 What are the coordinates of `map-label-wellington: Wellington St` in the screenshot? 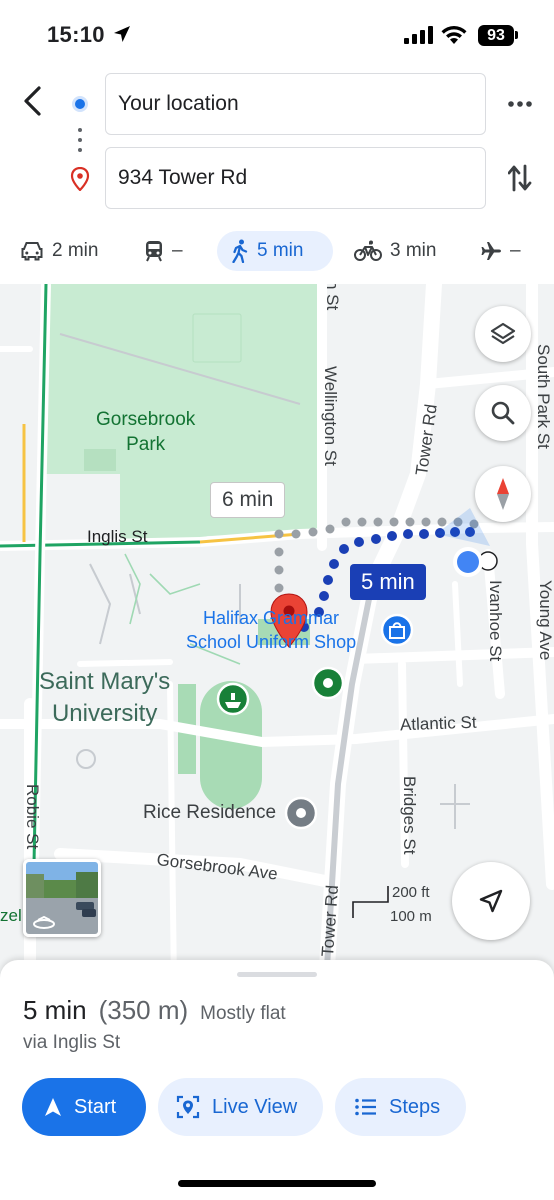 It's located at (330, 416).